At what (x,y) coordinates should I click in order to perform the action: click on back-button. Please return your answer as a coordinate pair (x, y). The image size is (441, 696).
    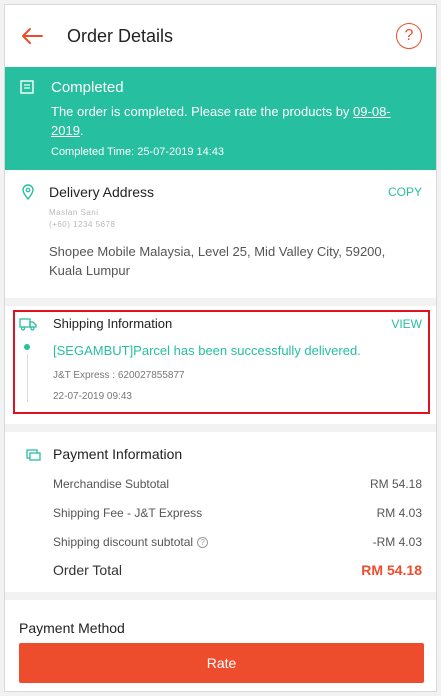
    Looking at the image, I should click on (32, 36).